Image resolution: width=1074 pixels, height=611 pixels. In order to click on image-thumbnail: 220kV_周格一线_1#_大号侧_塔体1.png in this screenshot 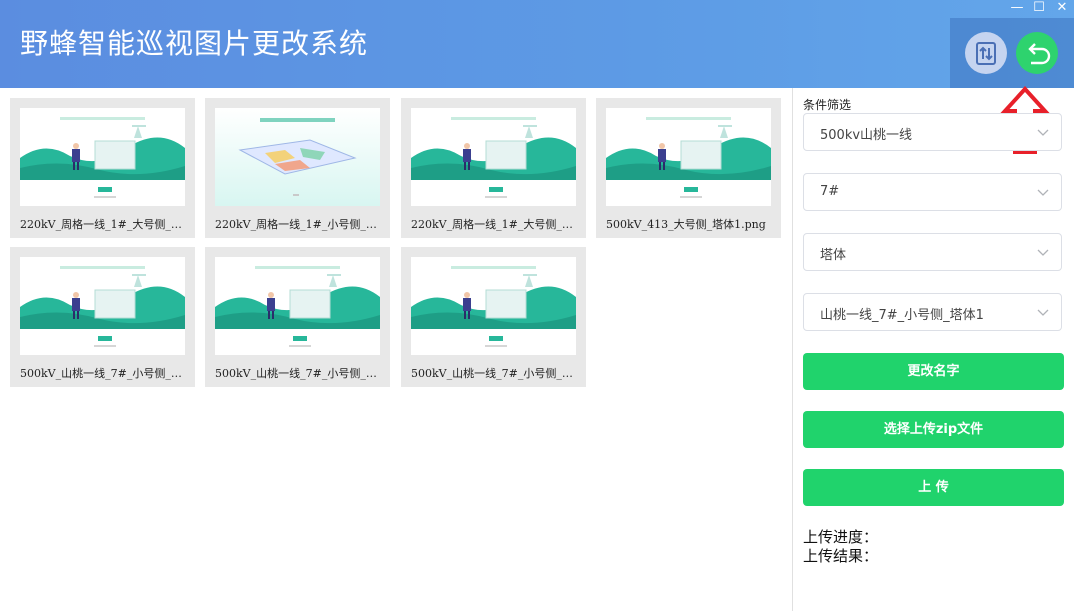, I will do `click(102, 168)`.